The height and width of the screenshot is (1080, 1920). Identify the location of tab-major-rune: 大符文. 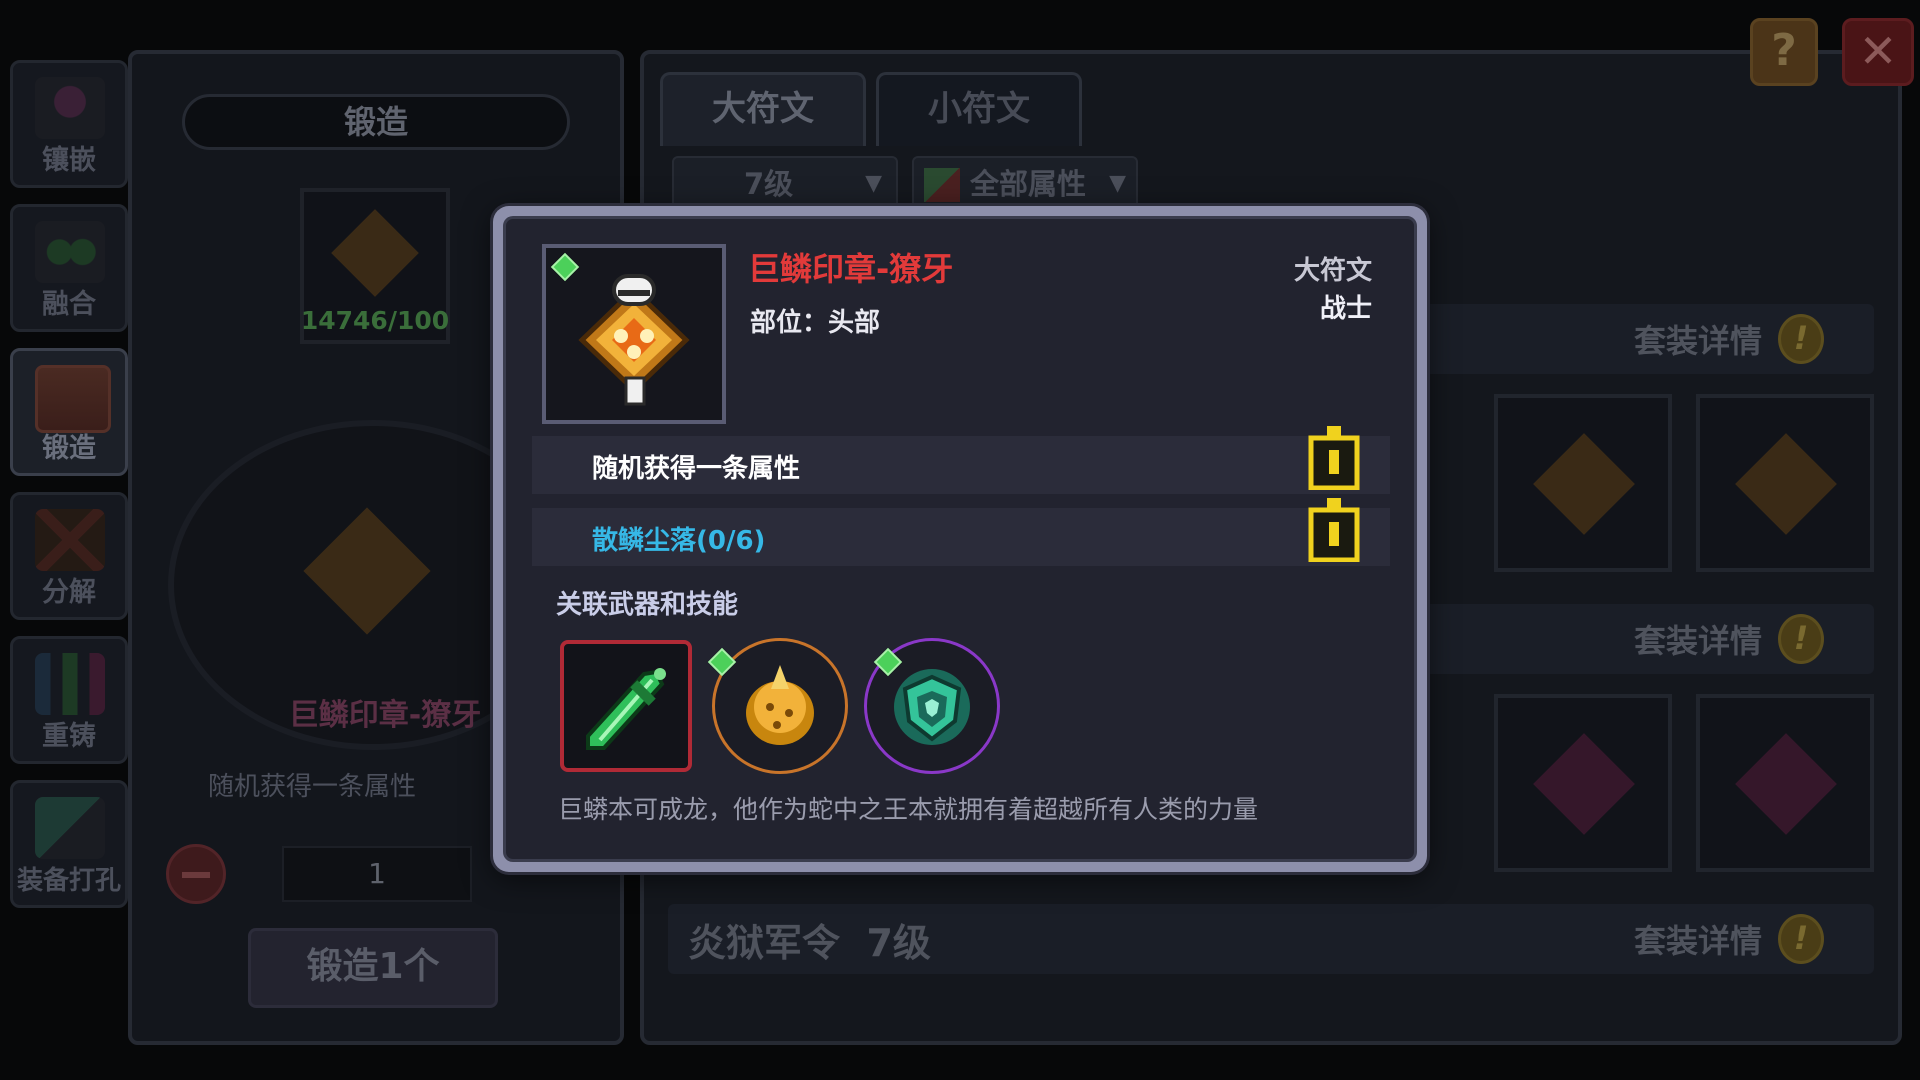
(763, 109).